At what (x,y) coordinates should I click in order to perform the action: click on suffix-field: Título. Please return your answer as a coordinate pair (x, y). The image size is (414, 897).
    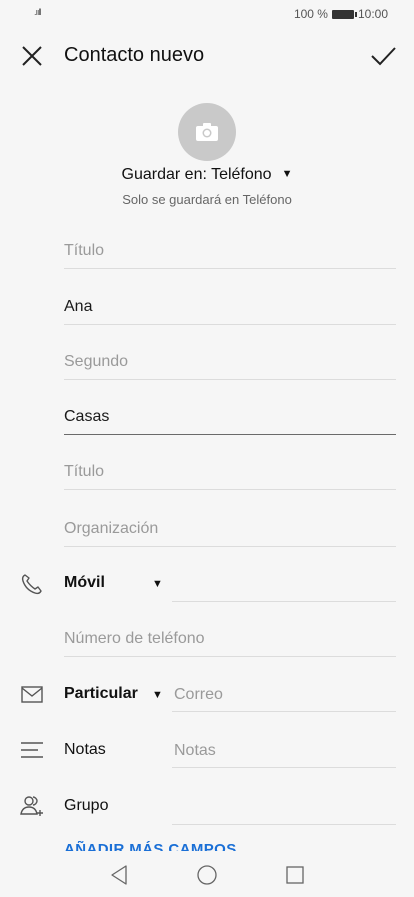
    Looking at the image, I should click on (230, 472).